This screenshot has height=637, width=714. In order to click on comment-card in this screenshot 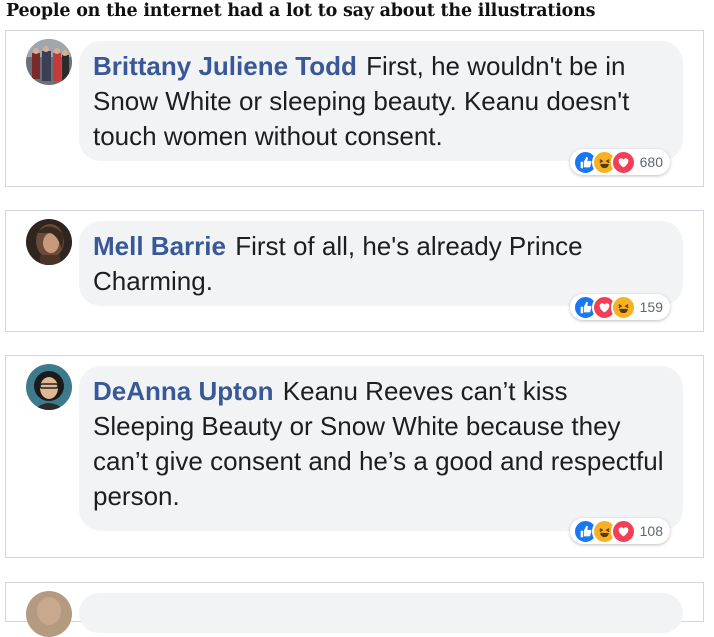, I will do `click(354, 609)`.